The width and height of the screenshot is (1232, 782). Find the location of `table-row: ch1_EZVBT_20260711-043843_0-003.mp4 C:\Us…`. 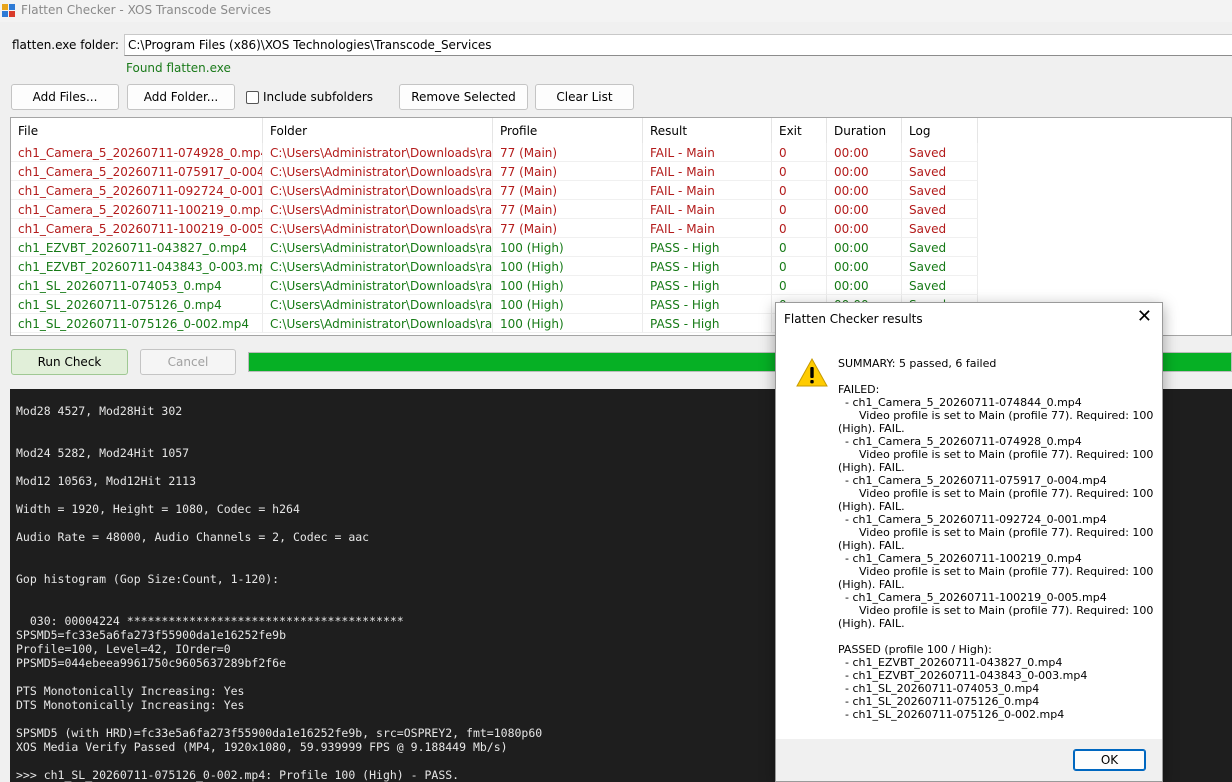

table-row: ch1_EZVBT_20260711-043843_0-003.mp4 C:\Us… is located at coordinates (621, 266).